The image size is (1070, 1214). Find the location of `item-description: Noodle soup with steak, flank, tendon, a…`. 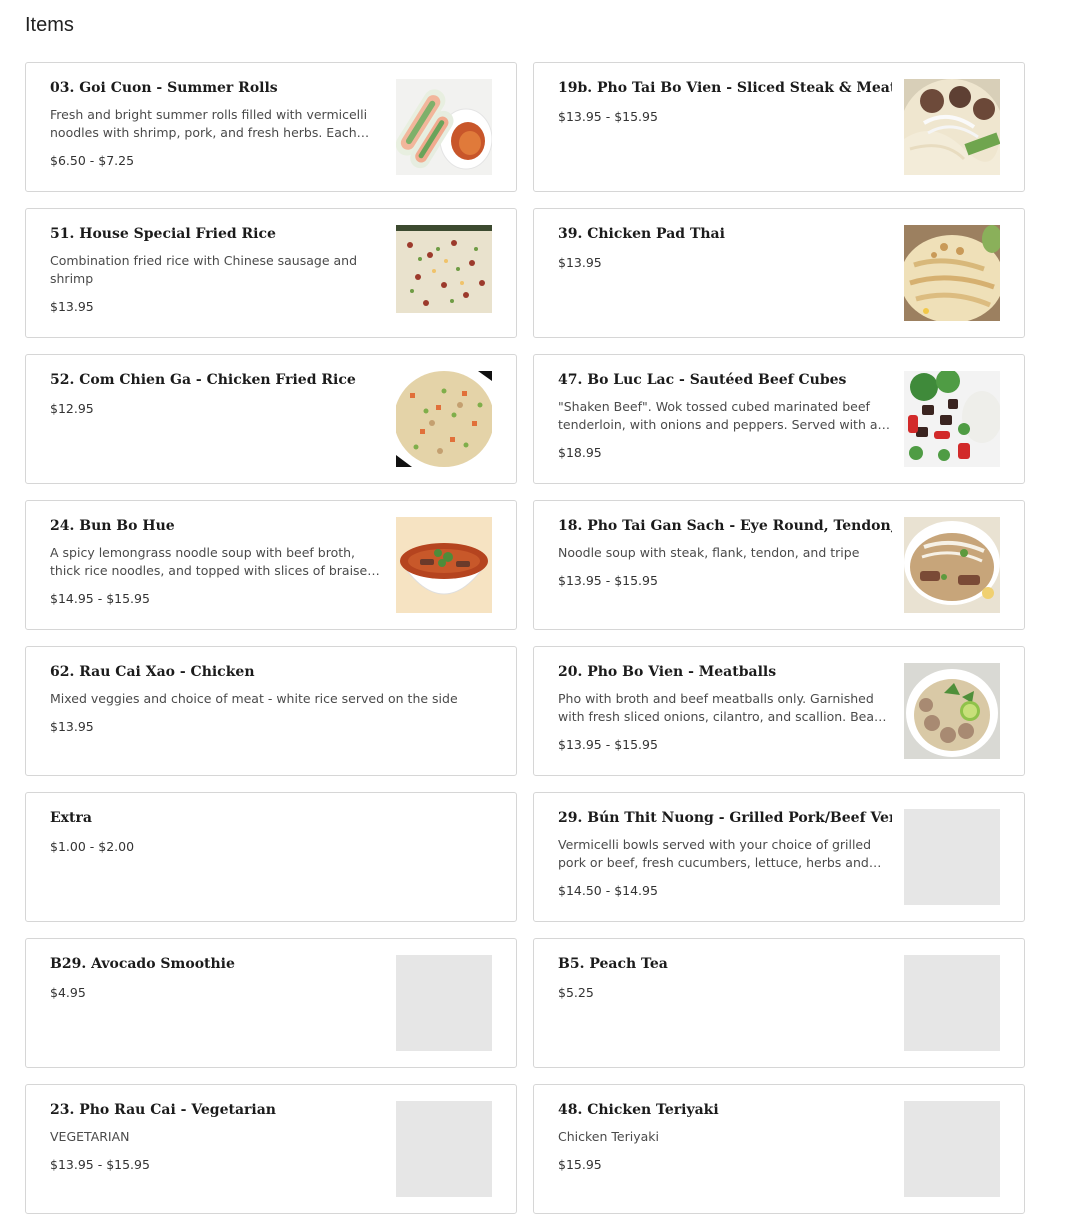

item-description: Noodle soup with steak, flank, tendon, a… is located at coordinates (709, 552).